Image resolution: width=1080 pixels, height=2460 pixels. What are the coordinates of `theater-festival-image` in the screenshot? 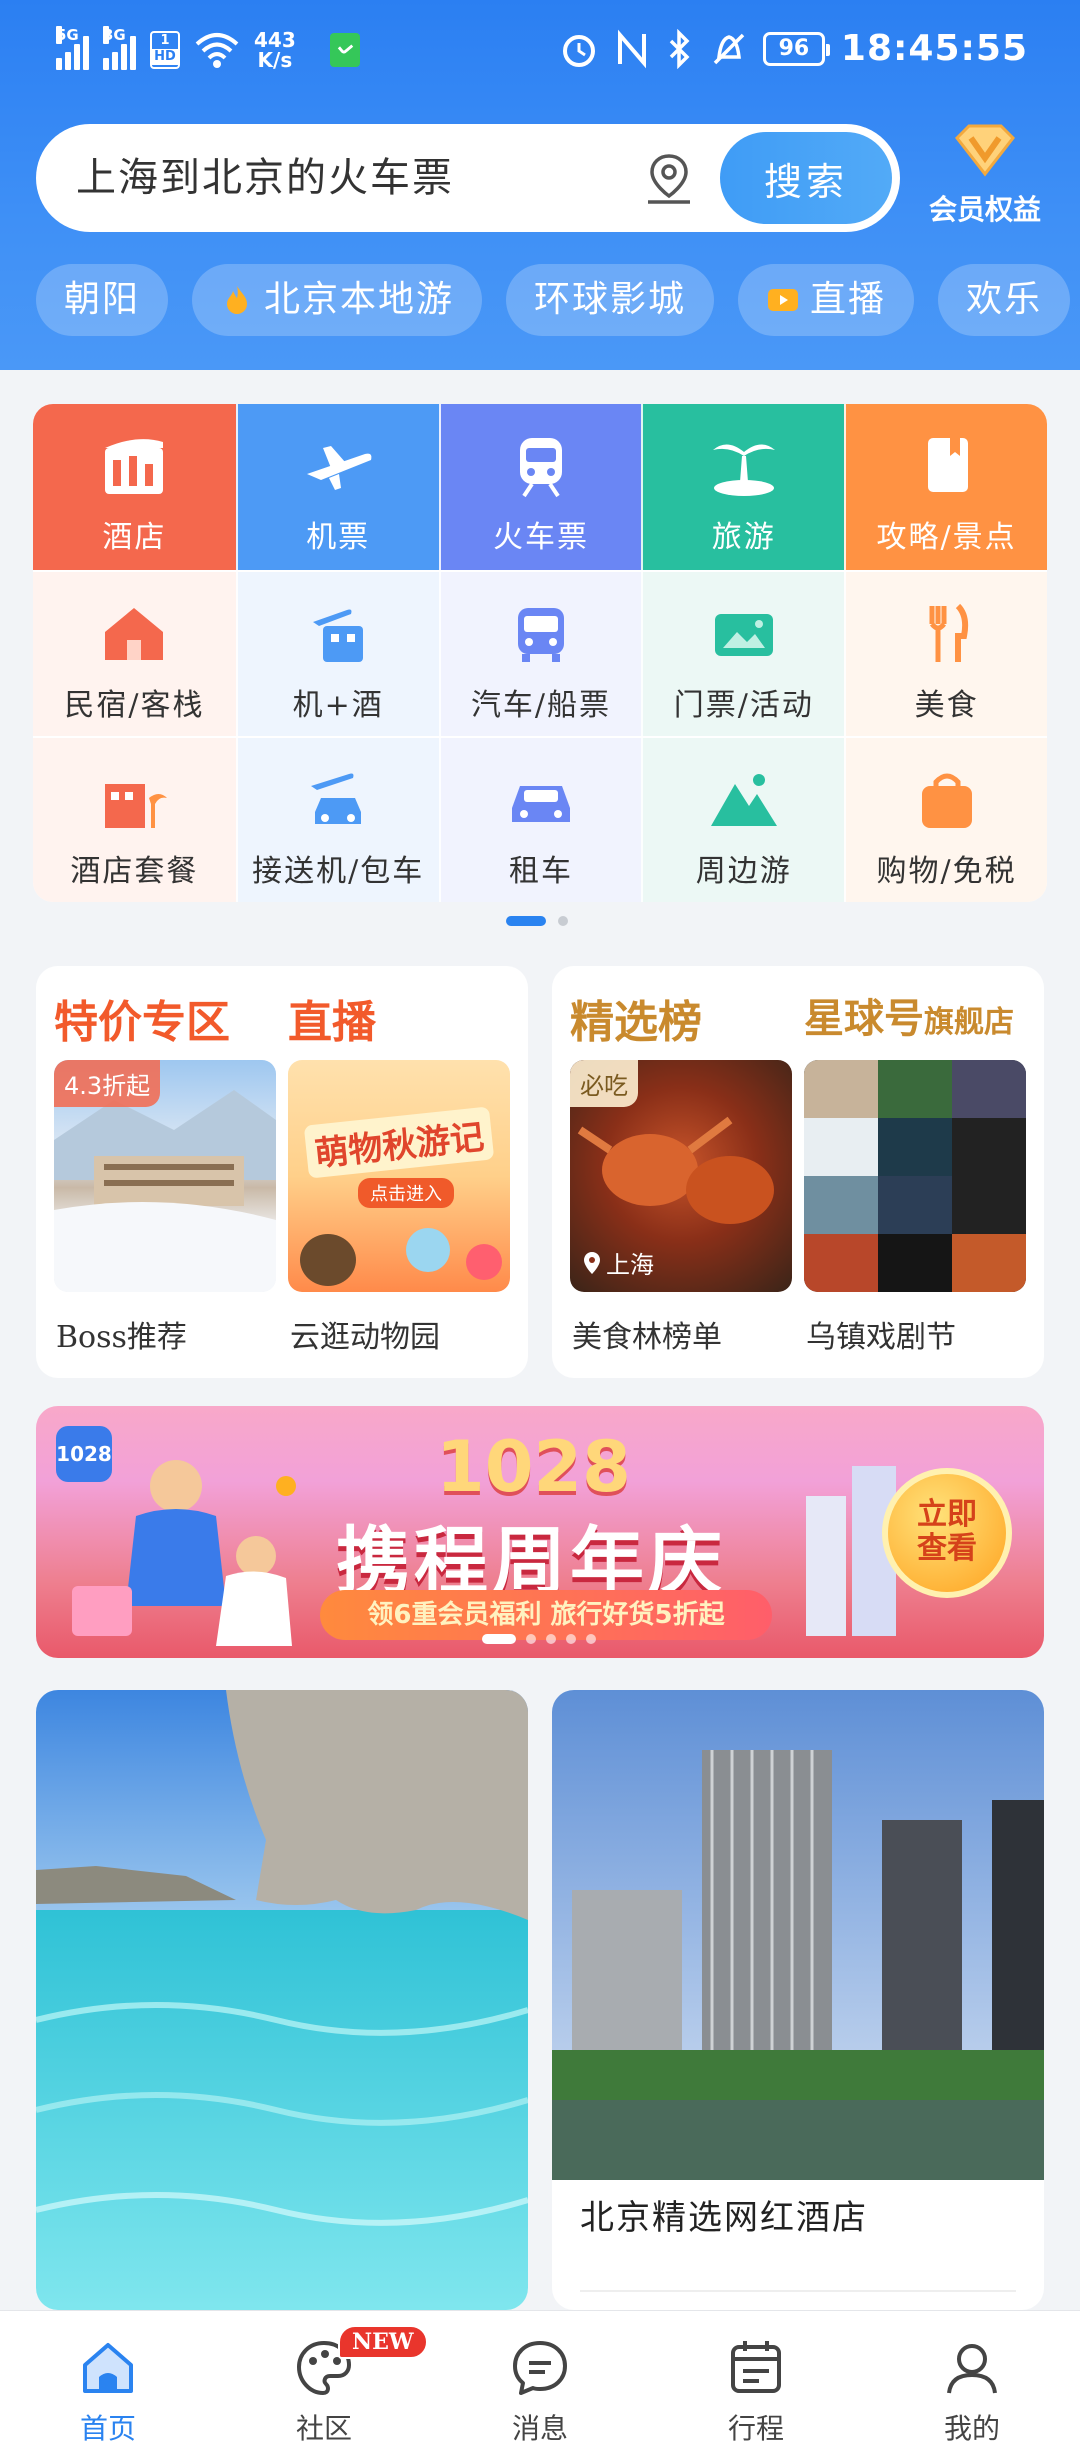 It's located at (915, 1176).